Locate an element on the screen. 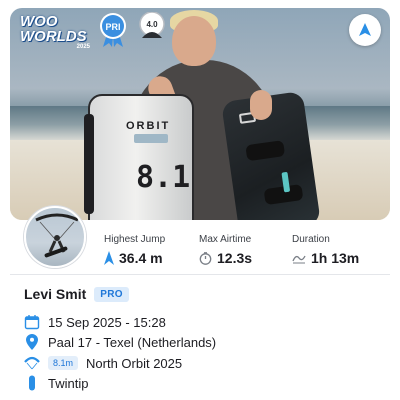 The width and height of the screenshot is (400, 400). session-date-row: 15 Sep 2025 - 15:28 is located at coordinates (95, 322).